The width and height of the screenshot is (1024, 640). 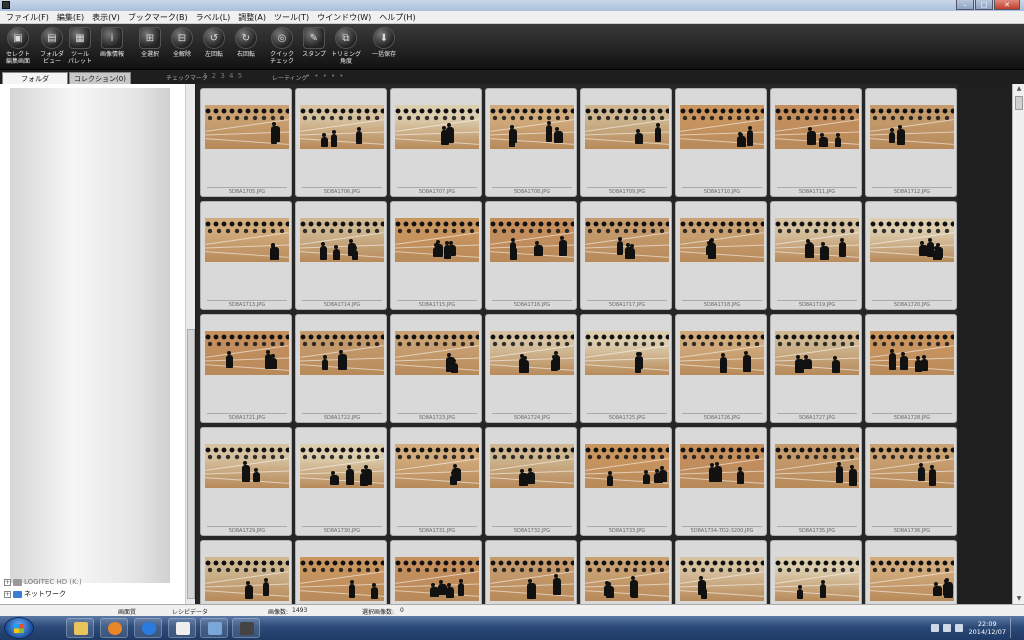 What do you see at coordinates (246, 628) in the screenshot?
I see `taskbar-photo-app-icon` at bounding box center [246, 628].